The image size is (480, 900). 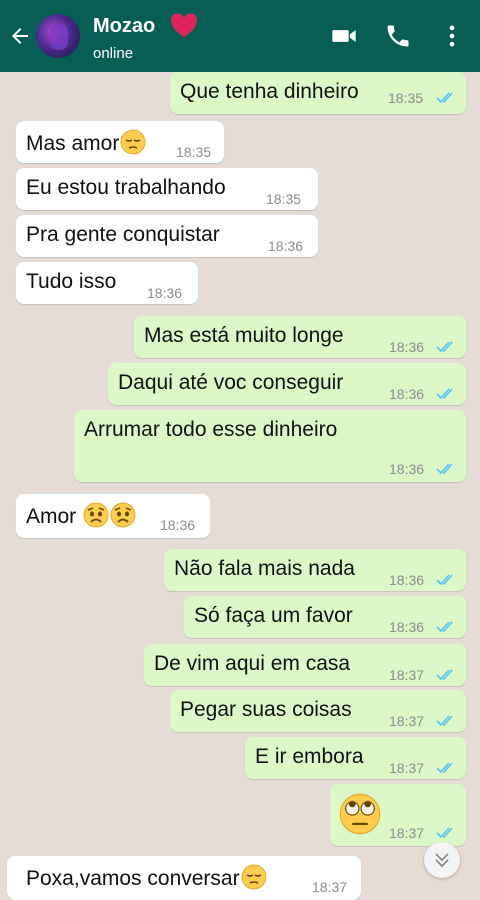 I want to click on contact-status: online, so click(x=113, y=53).